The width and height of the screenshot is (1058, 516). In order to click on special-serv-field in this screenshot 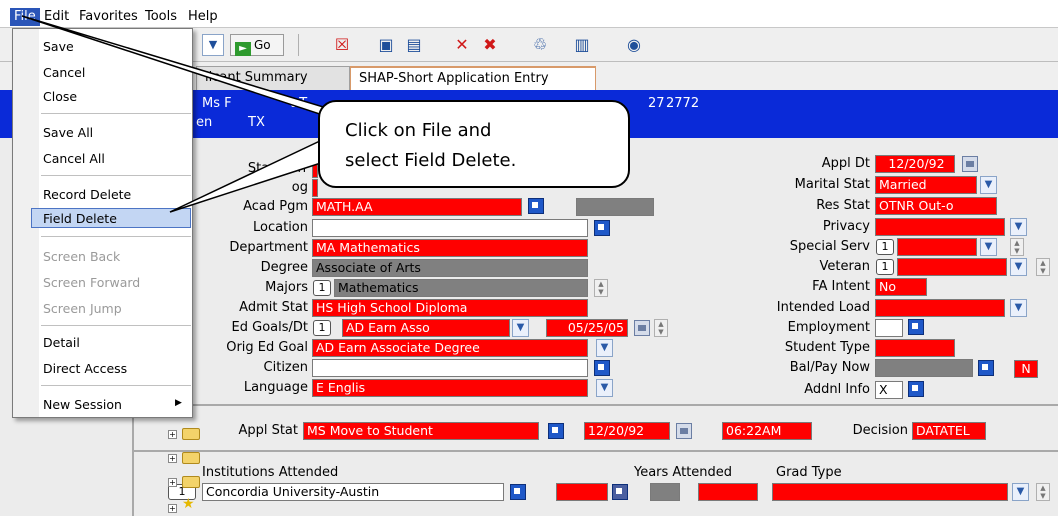, I will do `click(937, 247)`.